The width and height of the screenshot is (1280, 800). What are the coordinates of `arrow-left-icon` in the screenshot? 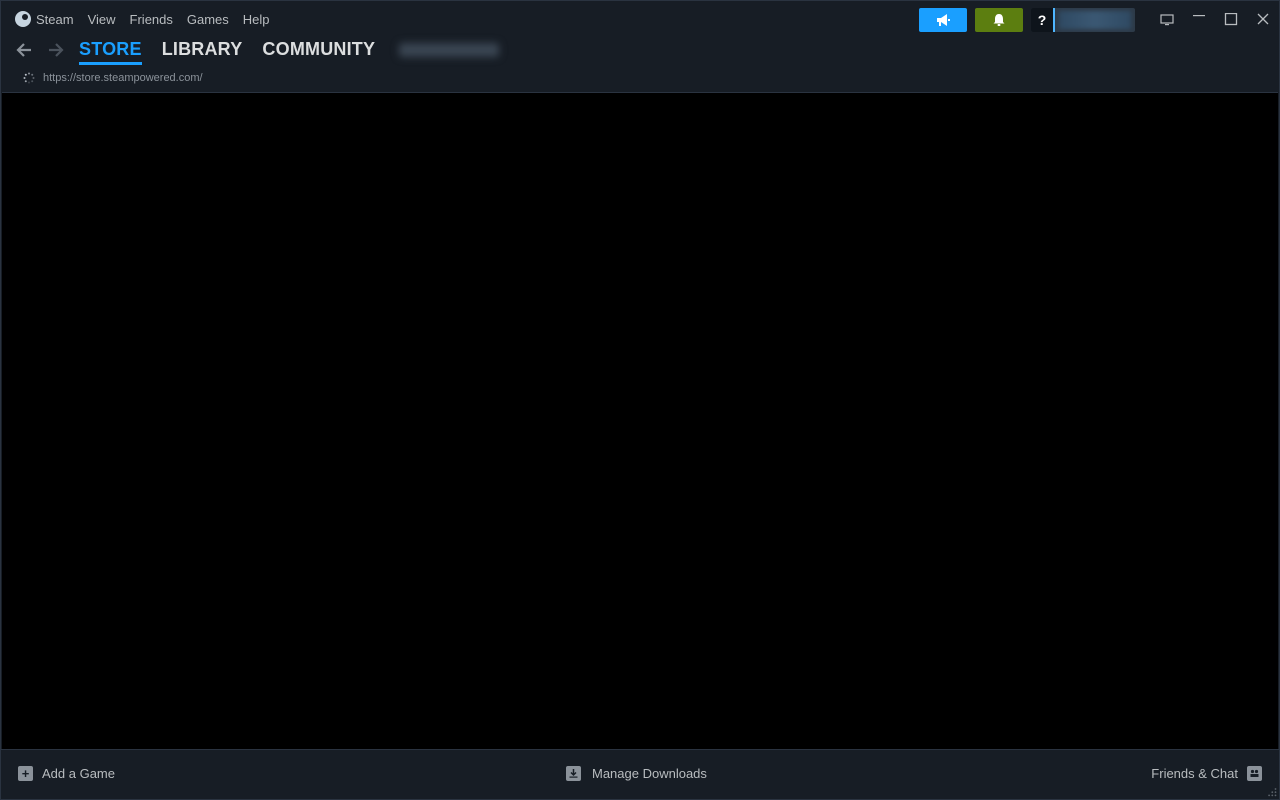 It's located at (23, 50).